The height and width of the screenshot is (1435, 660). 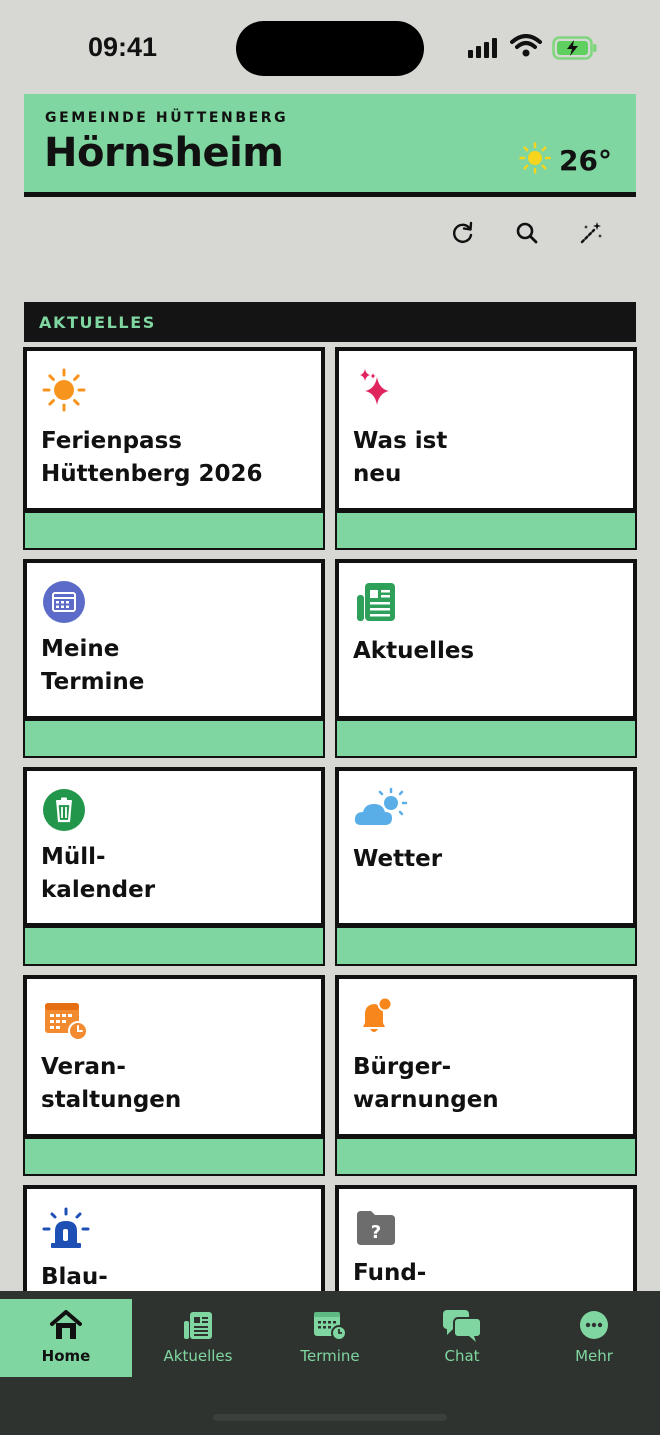 I want to click on search-icon, so click(x=527, y=235).